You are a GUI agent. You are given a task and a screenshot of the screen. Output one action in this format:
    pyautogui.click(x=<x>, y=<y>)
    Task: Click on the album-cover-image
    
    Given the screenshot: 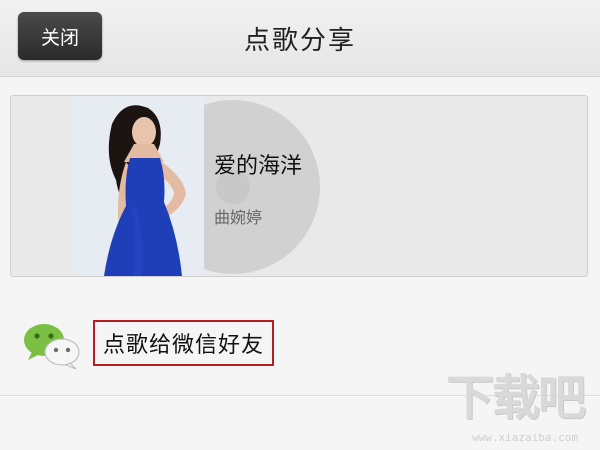 What is the action you would take?
    pyautogui.click(x=139, y=186)
    